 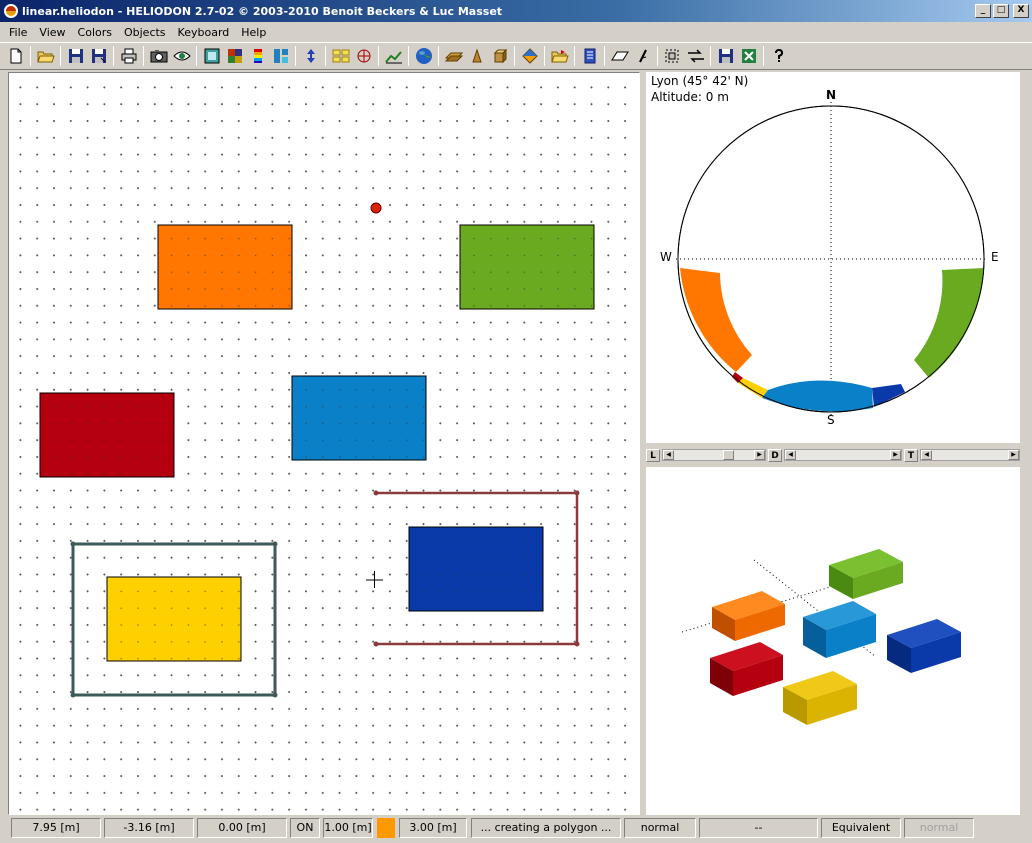 I want to click on slider-row: L ◀ ▶ D ◀ ▶ T ◀ ▶, so click(x=833, y=455).